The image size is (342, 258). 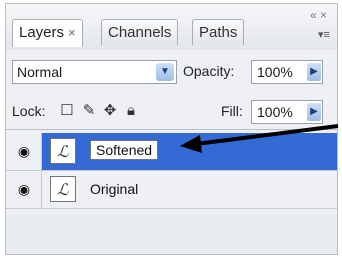 What do you see at coordinates (267, 135) in the screenshot?
I see `annotation-arrow-line` at bounding box center [267, 135].